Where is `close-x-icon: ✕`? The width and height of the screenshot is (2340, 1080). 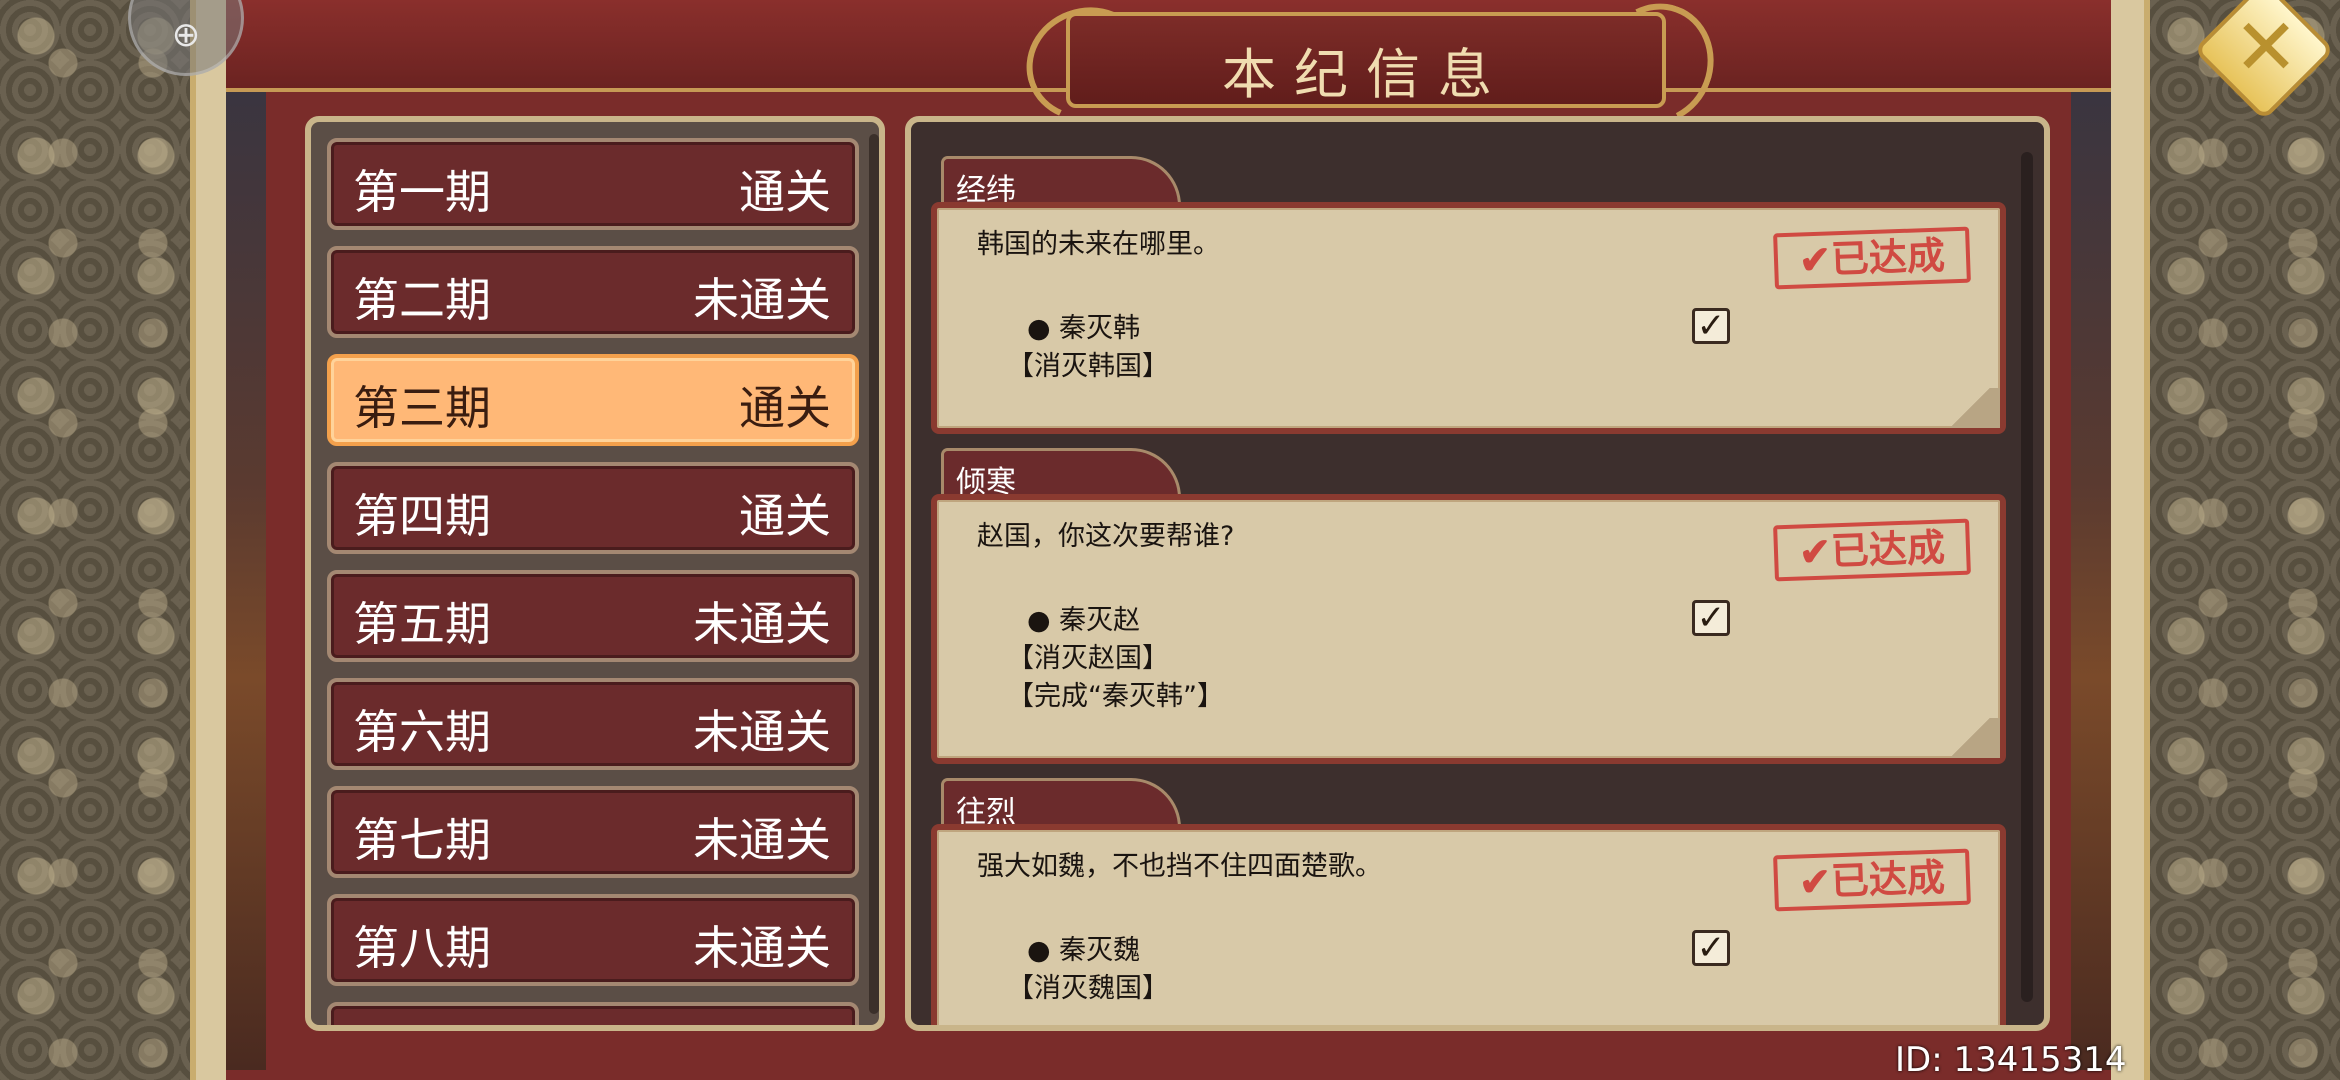 close-x-icon: ✕ is located at coordinates (2266, 48).